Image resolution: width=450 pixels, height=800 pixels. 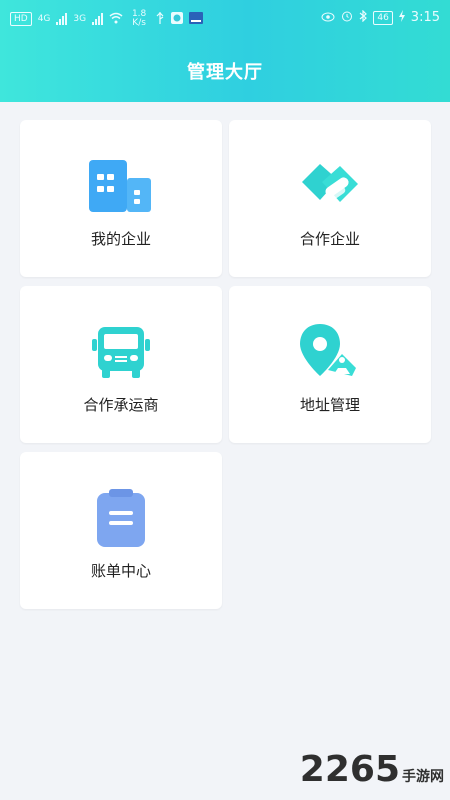 What do you see at coordinates (225, 72) in the screenshot?
I see `page-title: 管理大厅` at bounding box center [225, 72].